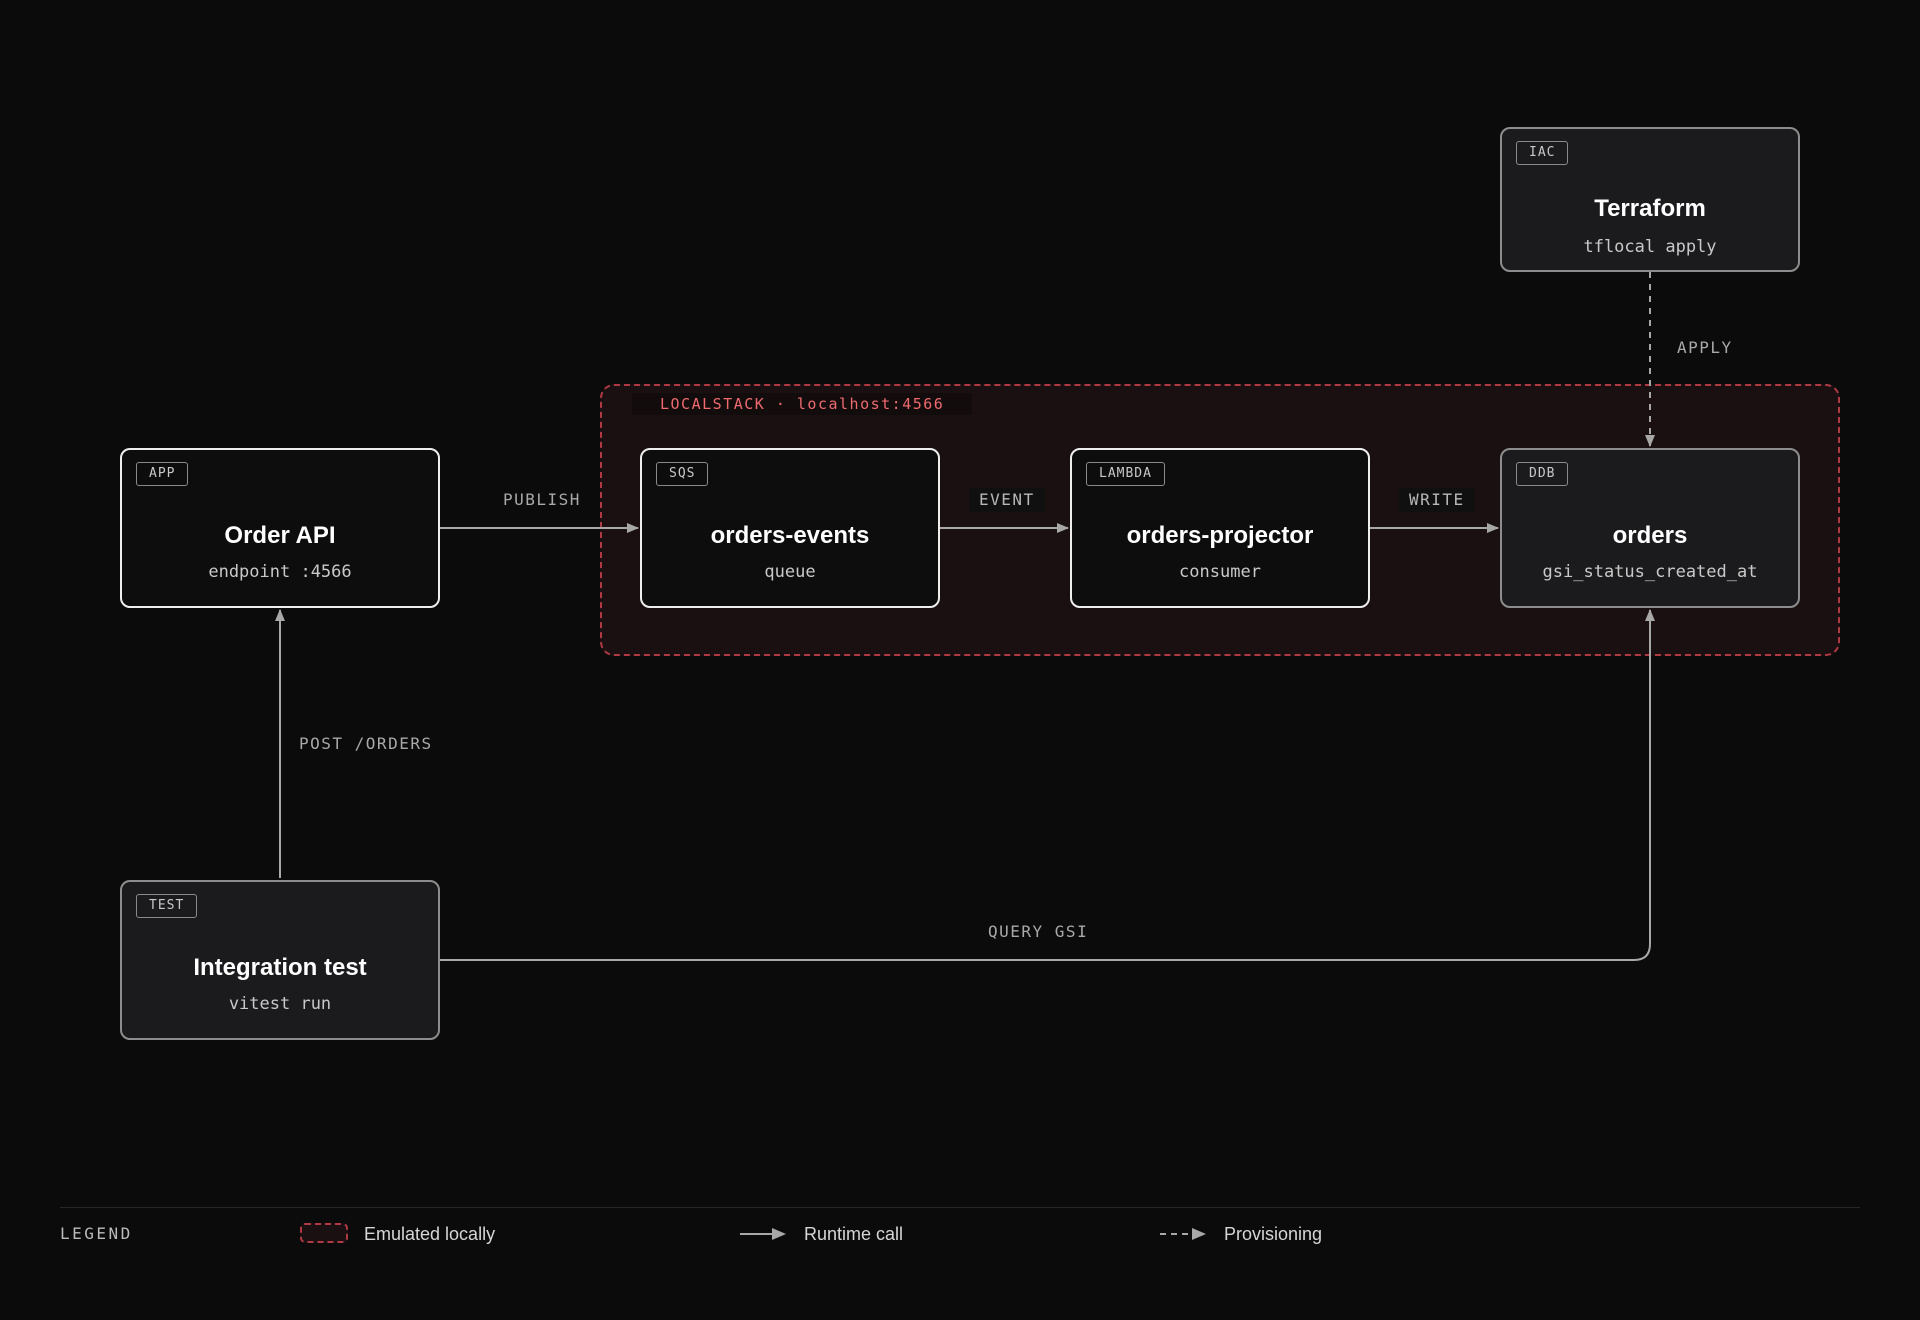  Describe the element at coordinates (1038, 931) in the screenshot. I see `edge-label-query-gsi: QUERY GSI` at that location.